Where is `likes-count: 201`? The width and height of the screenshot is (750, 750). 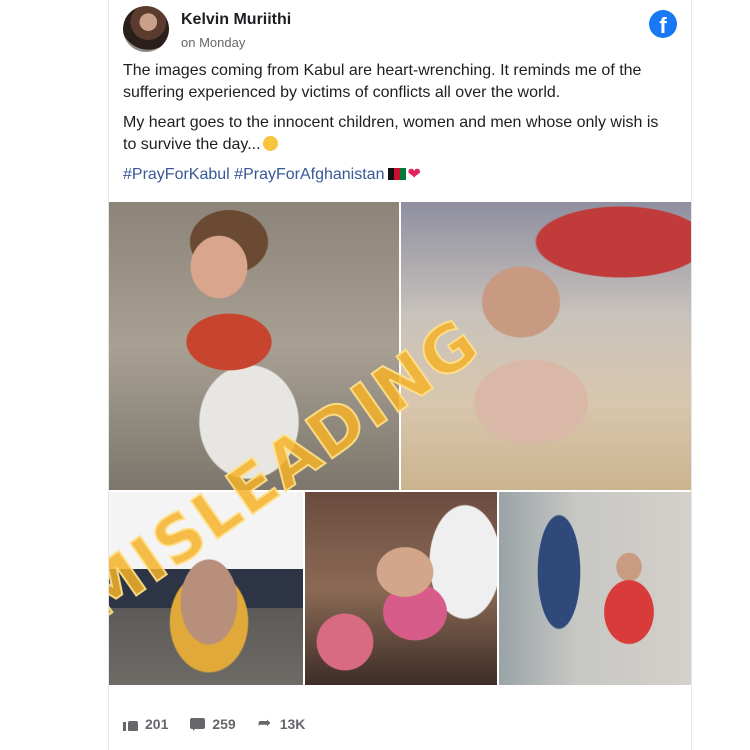 likes-count: 201 is located at coordinates (157, 724).